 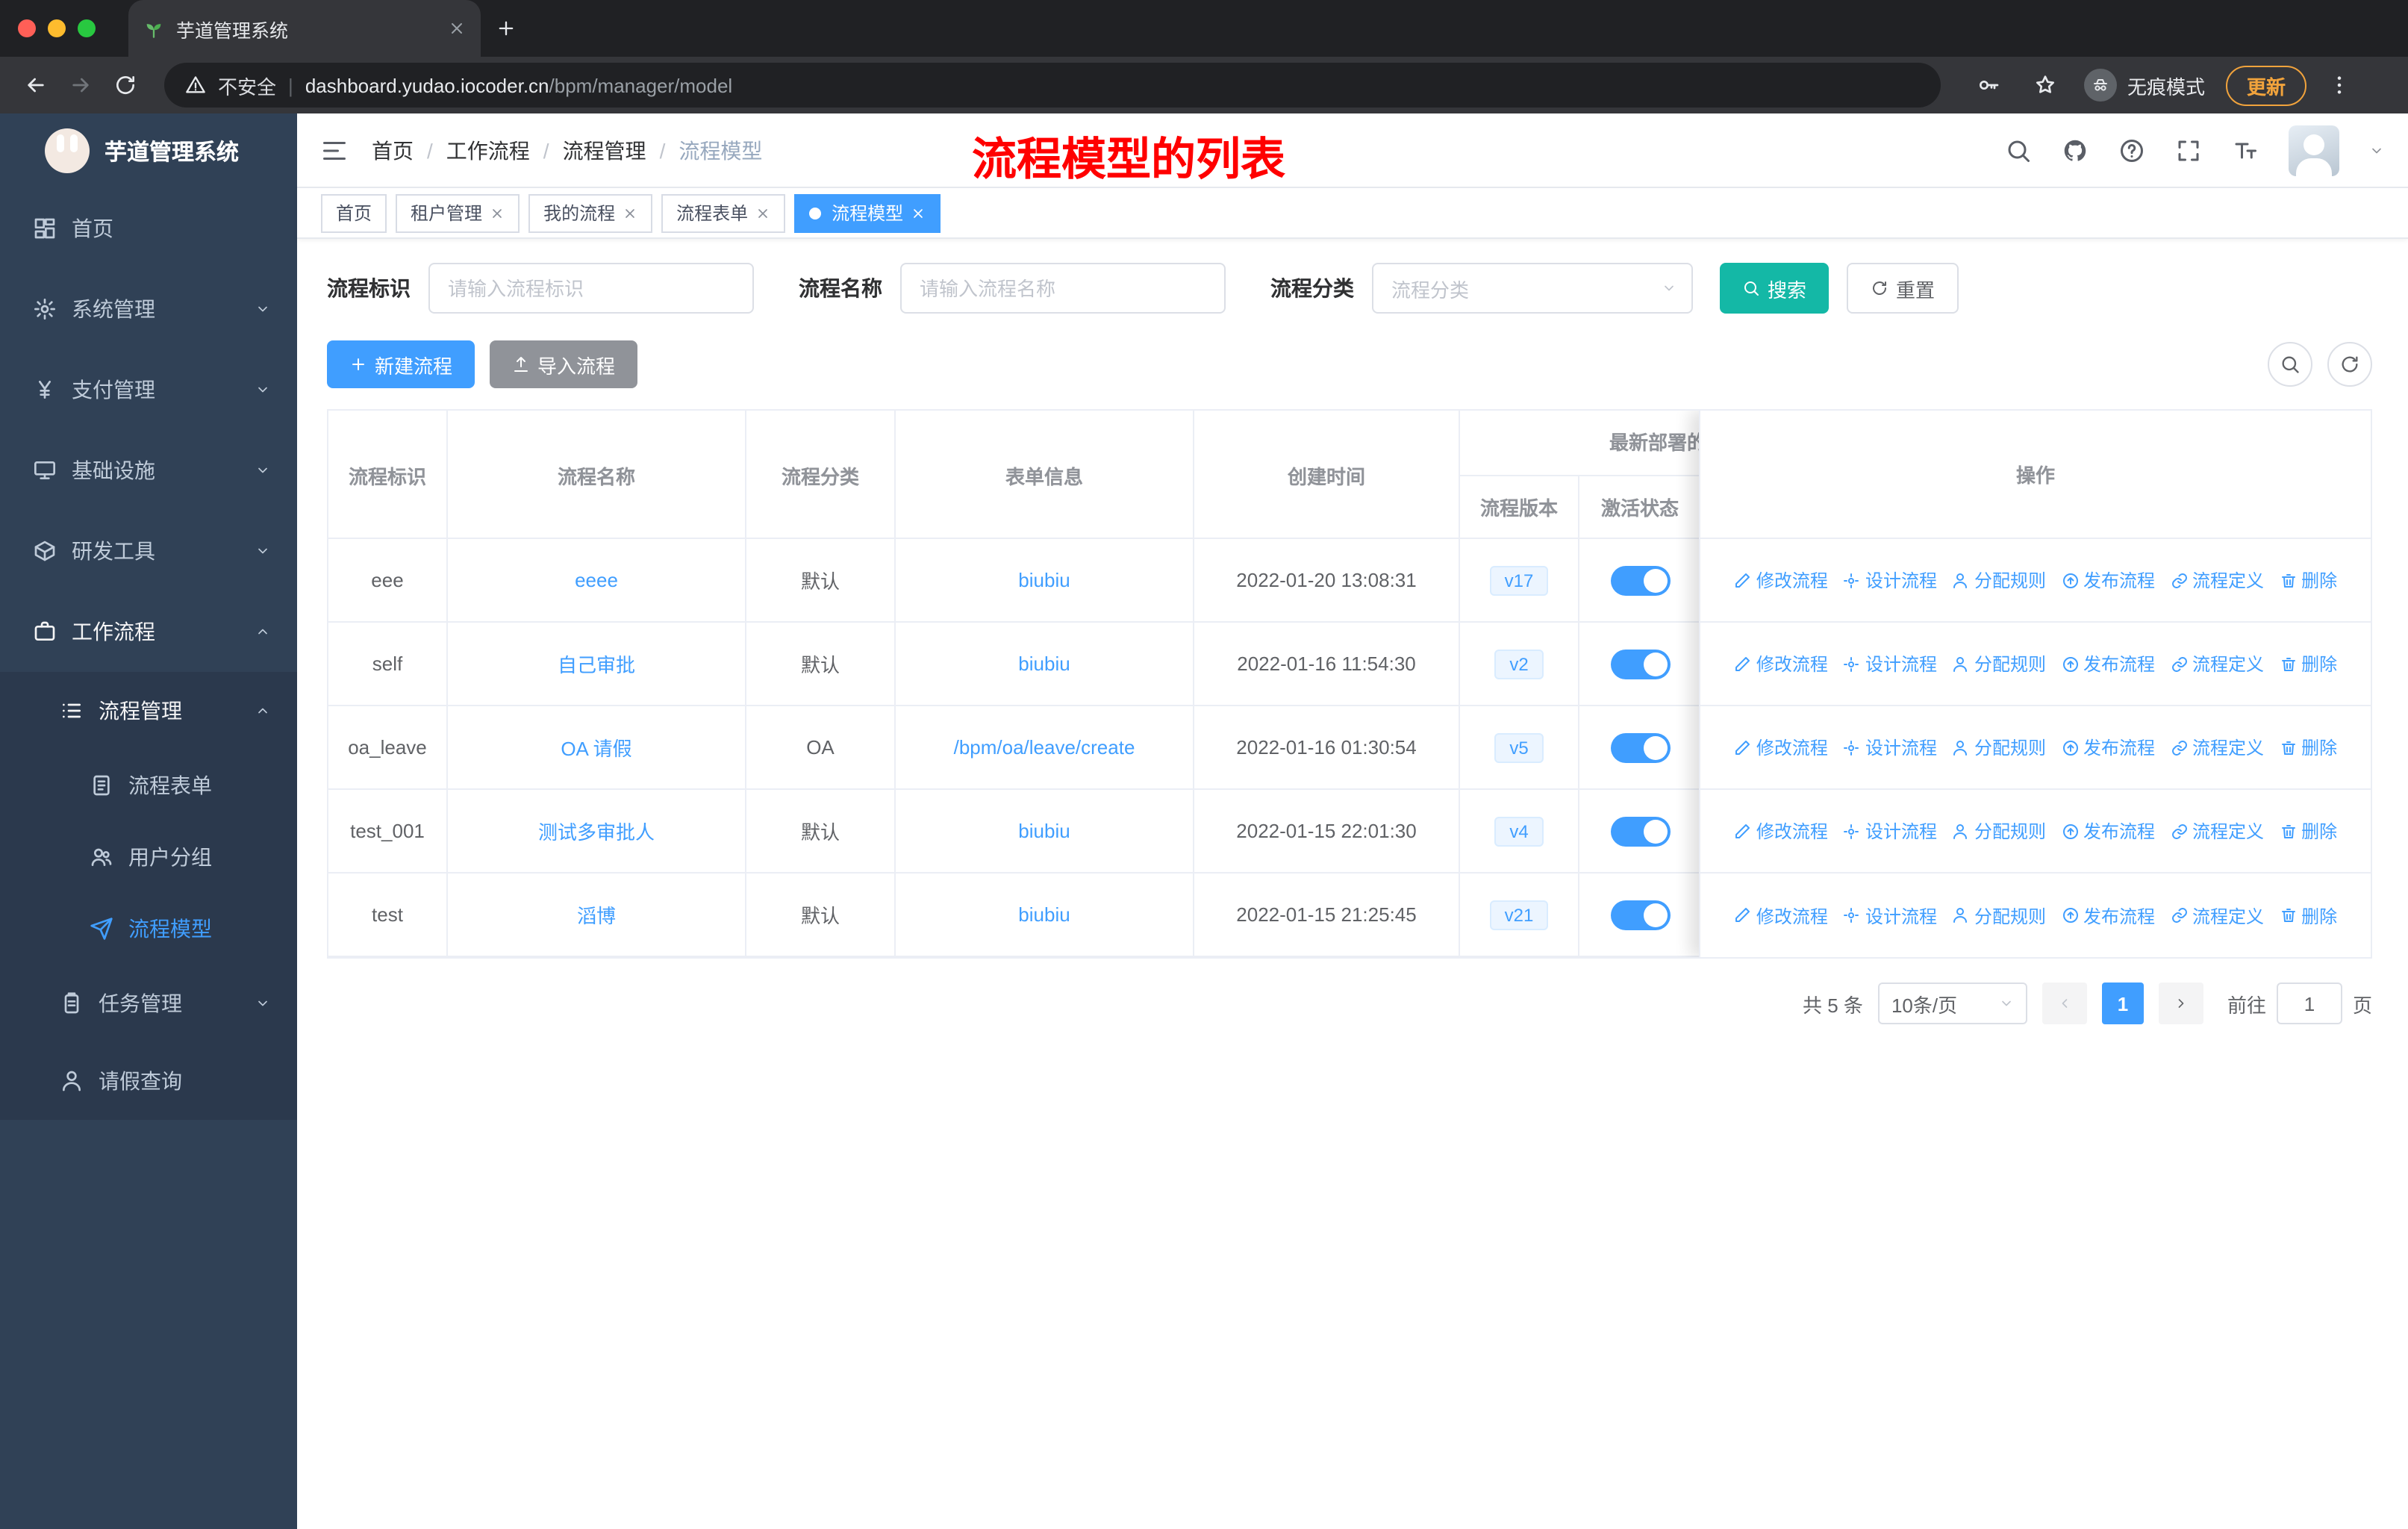 What do you see at coordinates (2018, 150) in the screenshot?
I see `search-icon` at bounding box center [2018, 150].